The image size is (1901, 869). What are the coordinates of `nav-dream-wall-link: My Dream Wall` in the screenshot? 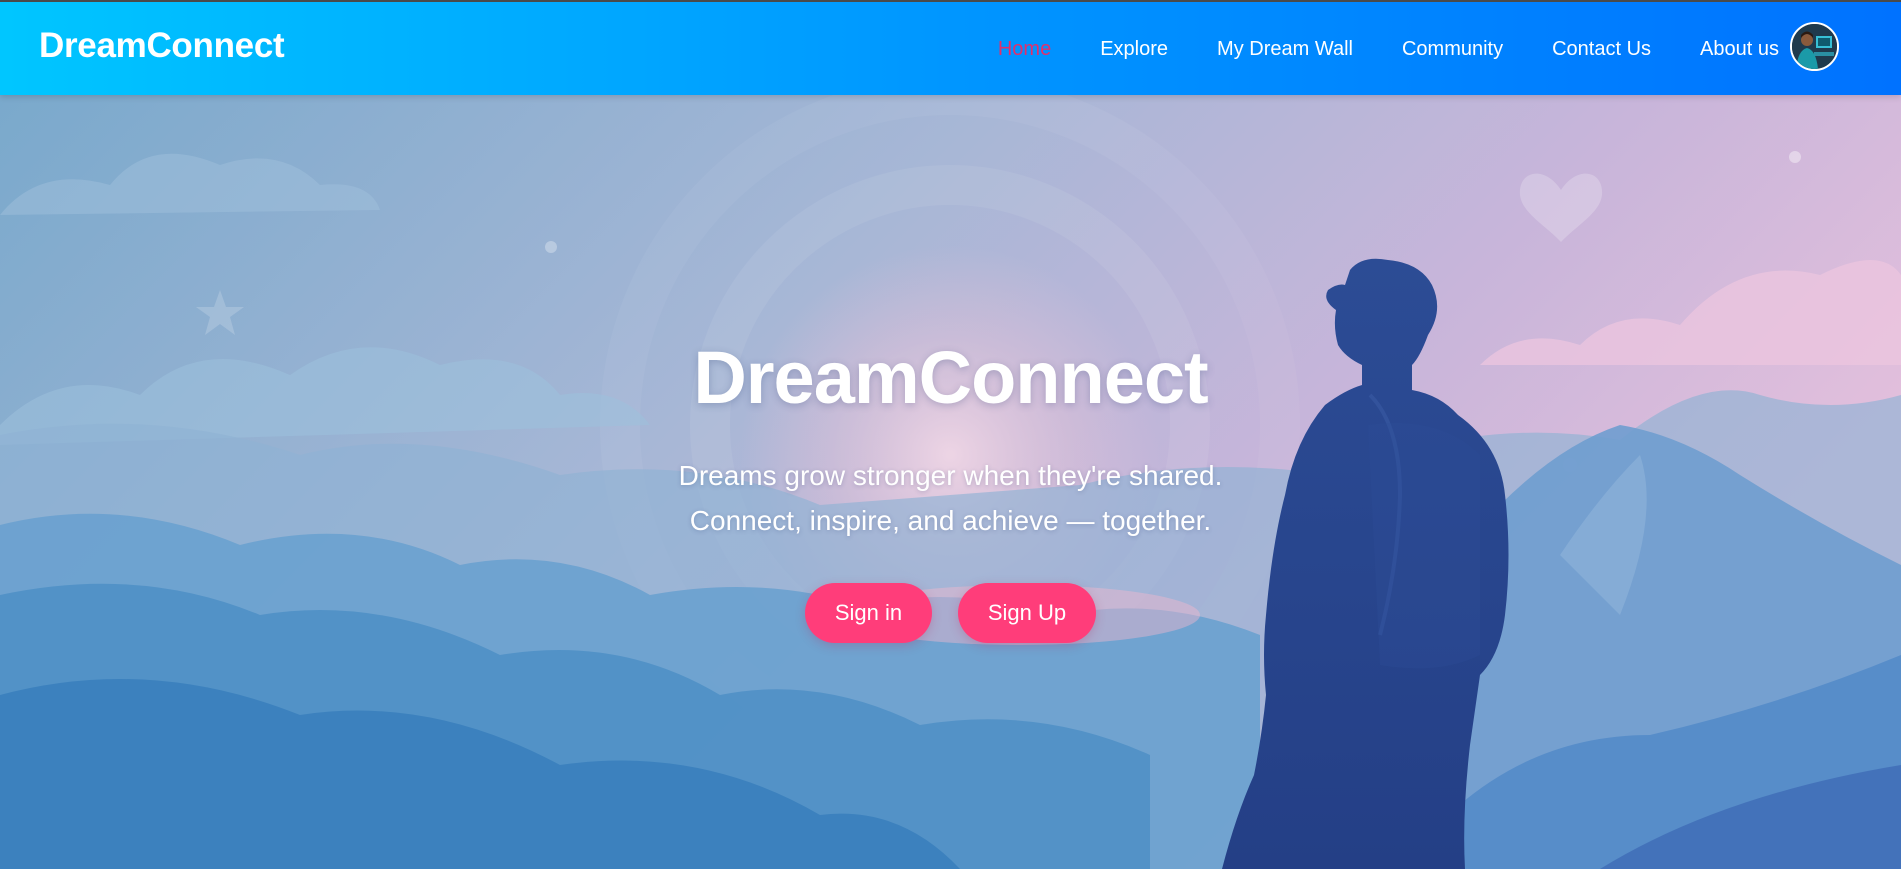 It's located at (1285, 49).